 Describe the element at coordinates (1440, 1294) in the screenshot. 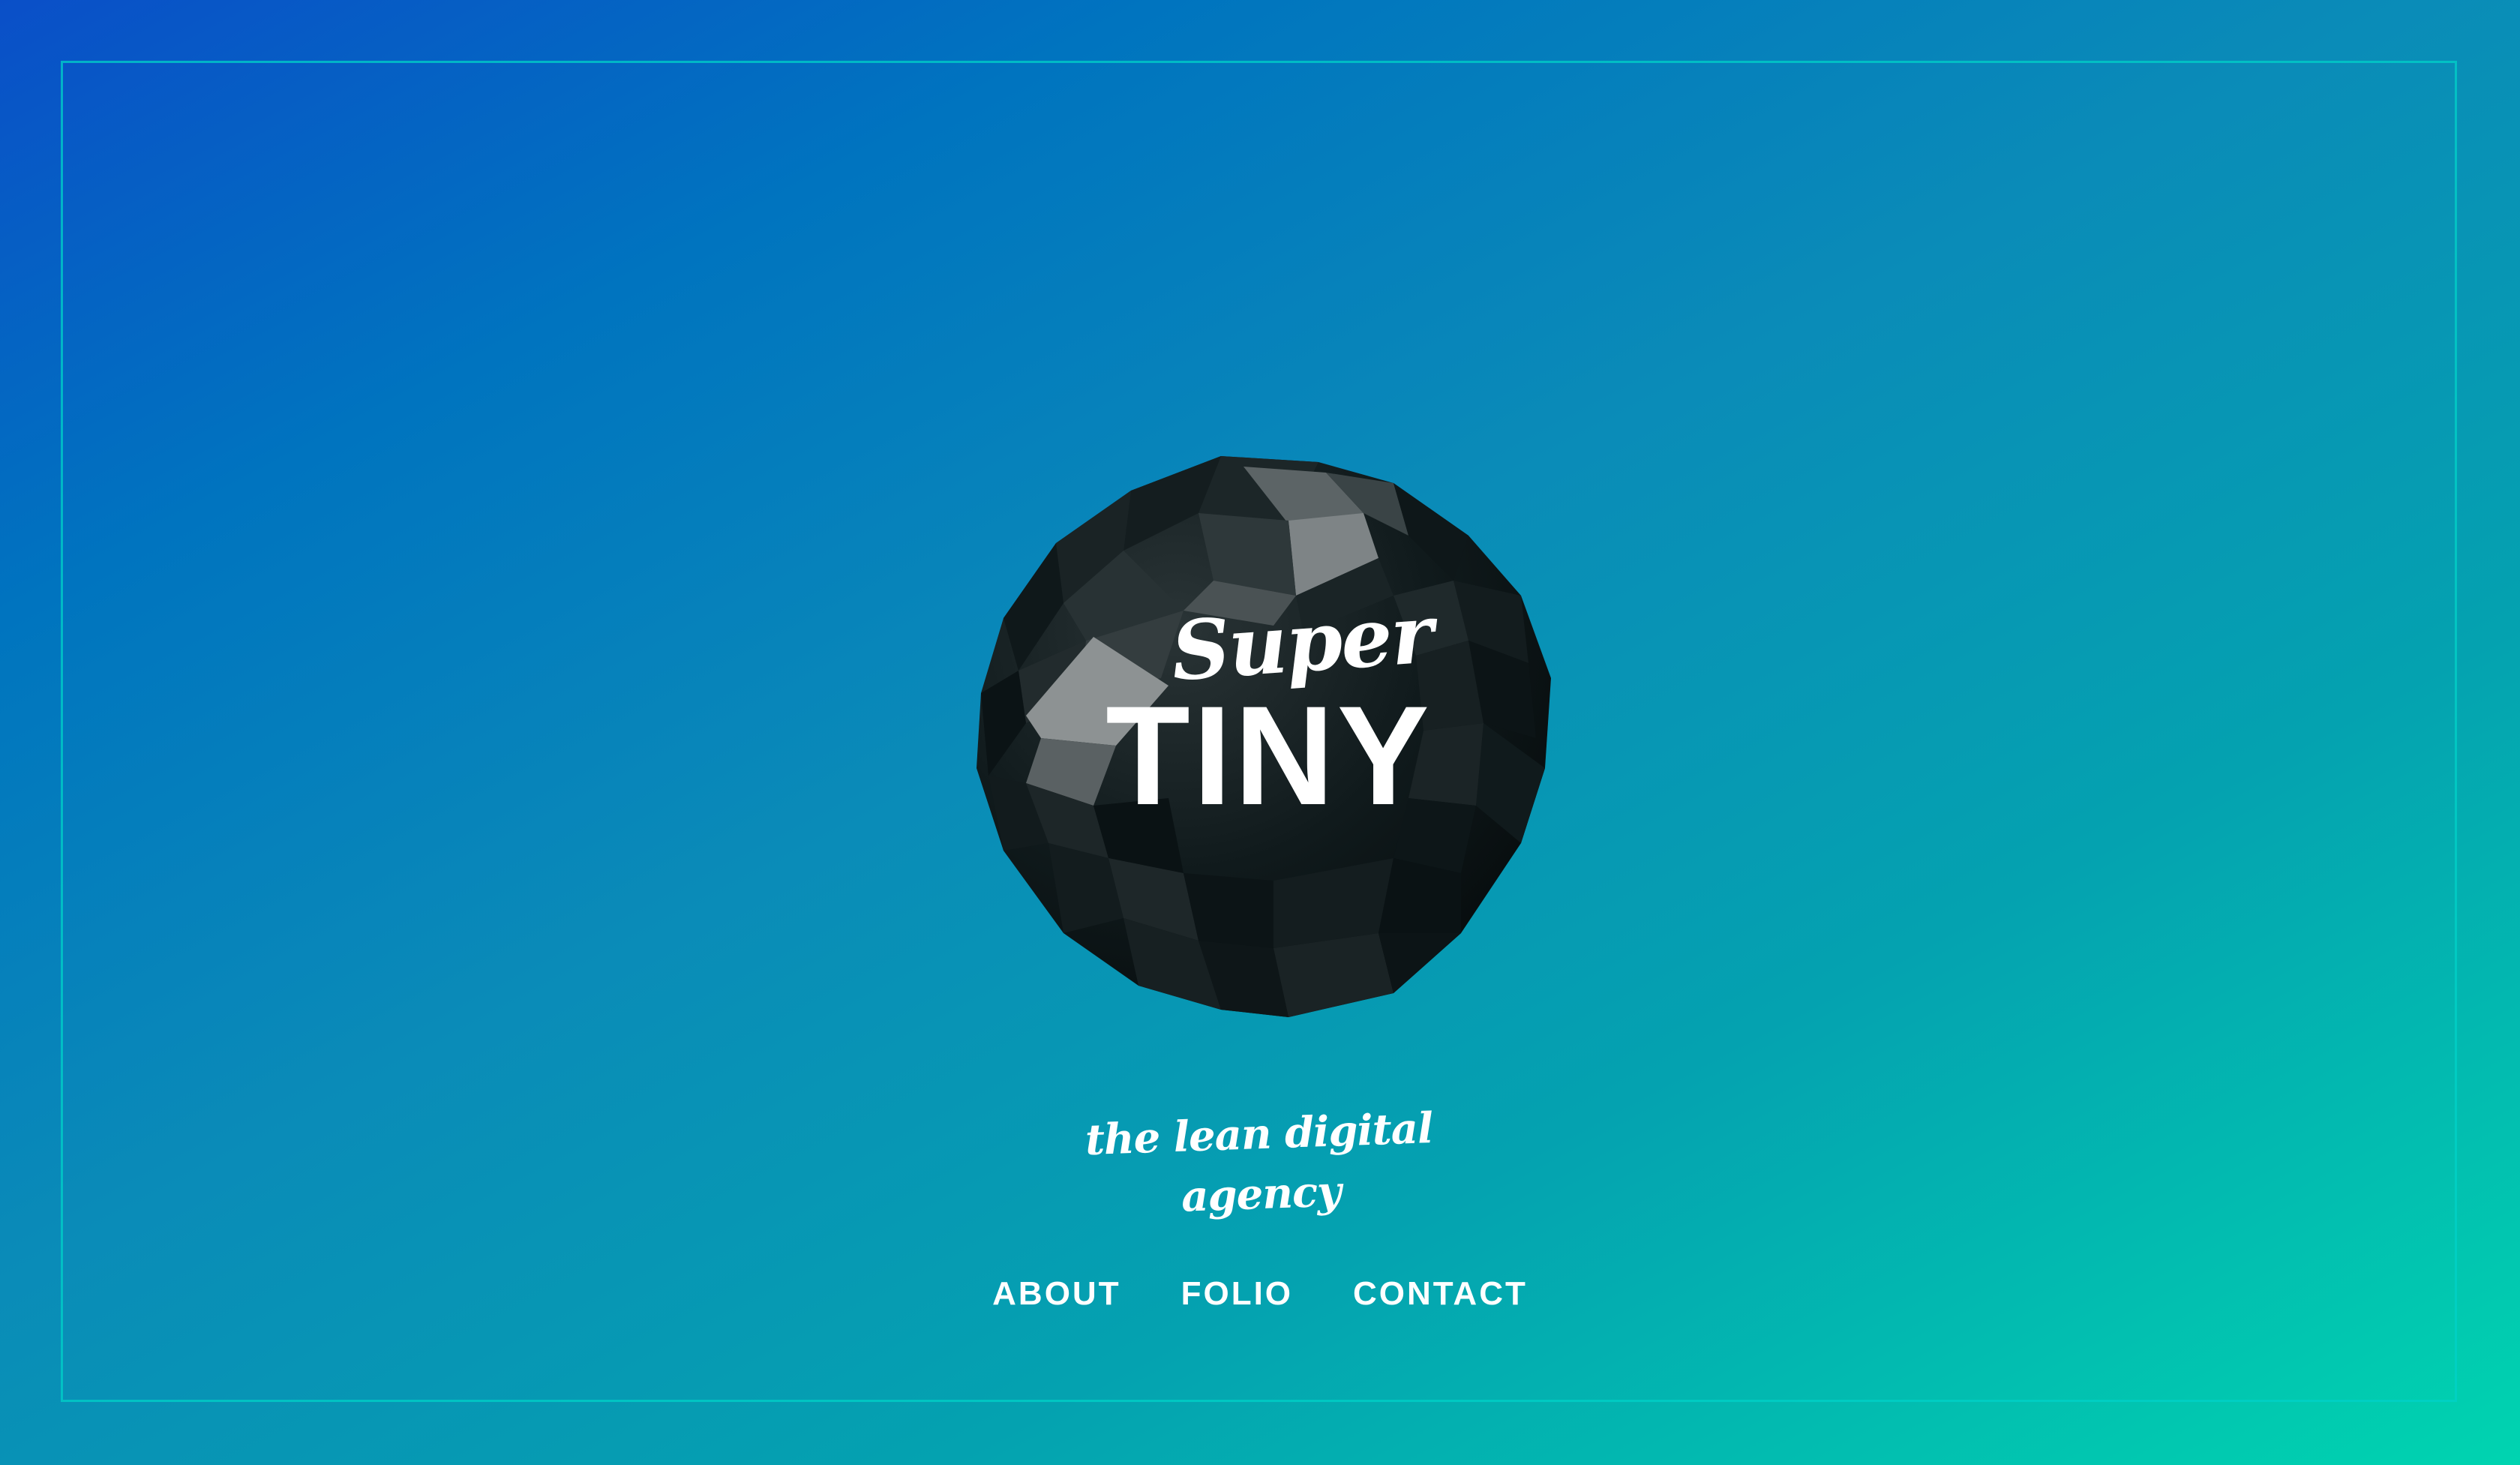

I see `nav-contact-link: CONTACT` at that location.